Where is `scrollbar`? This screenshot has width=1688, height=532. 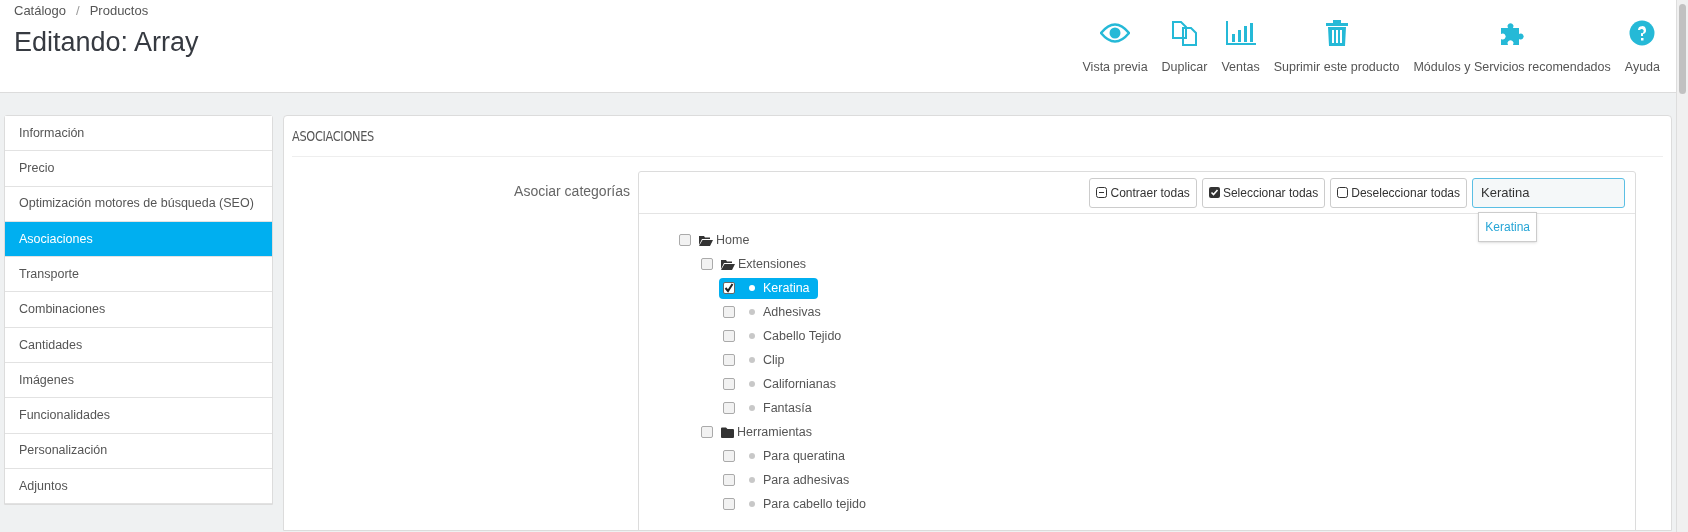 scrollbar is located at coordinates (1682, 266).